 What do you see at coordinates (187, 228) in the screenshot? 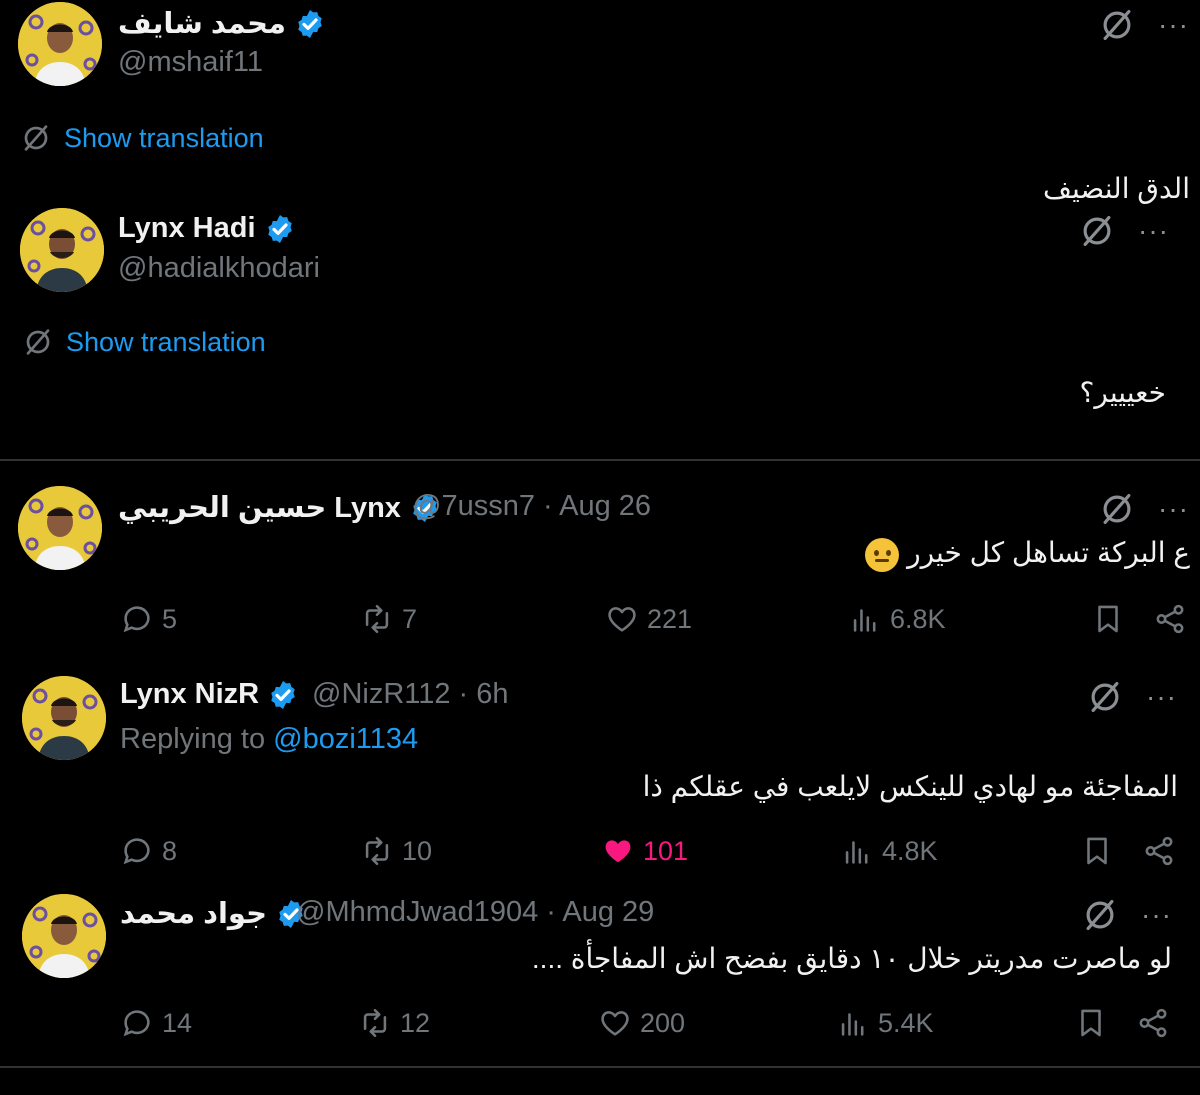
I see `display-name-text: Lynx Hadi` at bounding box center [187, 228].